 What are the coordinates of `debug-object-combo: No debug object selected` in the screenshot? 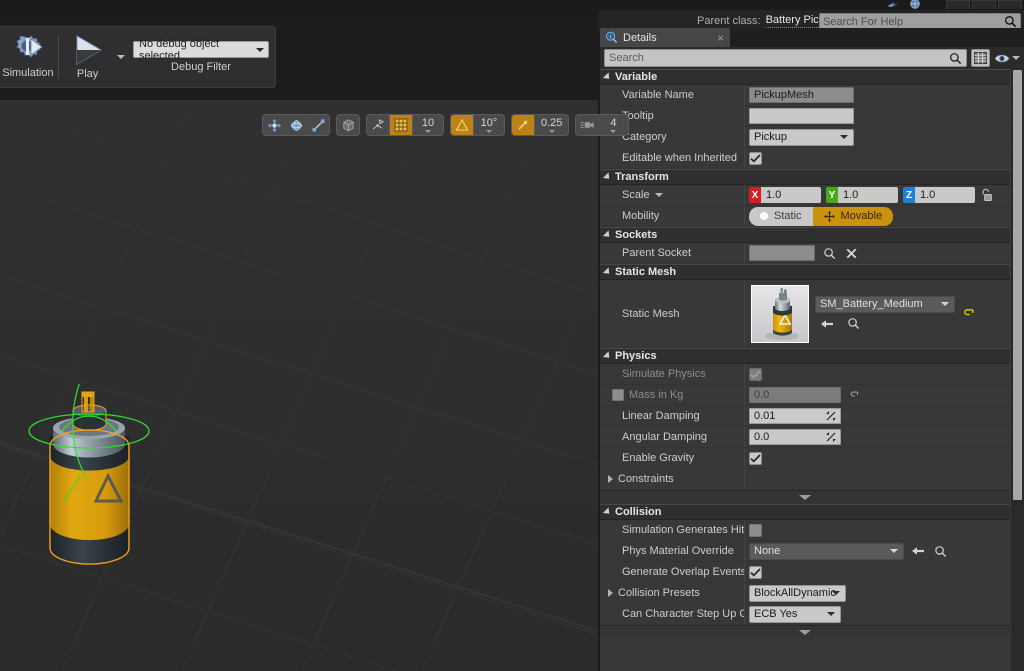 It's located at (201, 50).